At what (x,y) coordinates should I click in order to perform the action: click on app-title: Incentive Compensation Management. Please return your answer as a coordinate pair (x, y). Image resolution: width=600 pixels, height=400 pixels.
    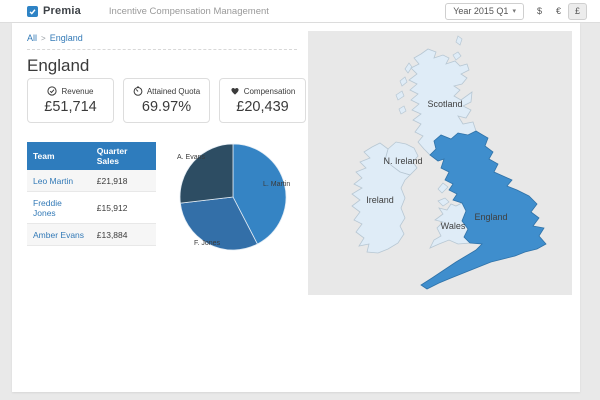
    Looking at the image, I should click on (188, 11).